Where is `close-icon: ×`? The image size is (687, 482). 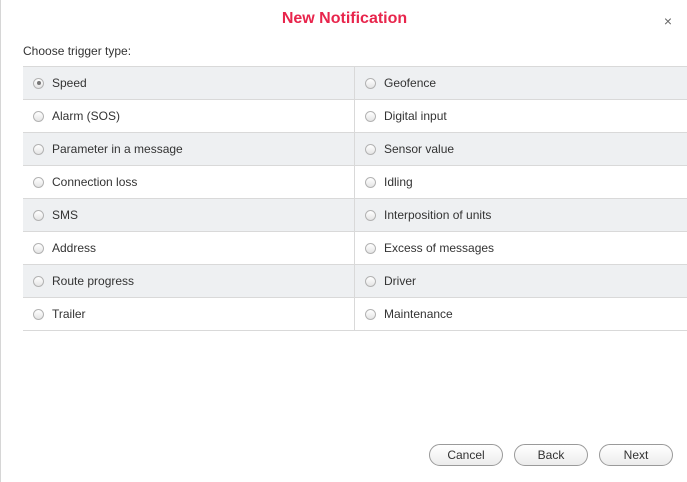
close-icon: × is located at coordinates (668, 21).